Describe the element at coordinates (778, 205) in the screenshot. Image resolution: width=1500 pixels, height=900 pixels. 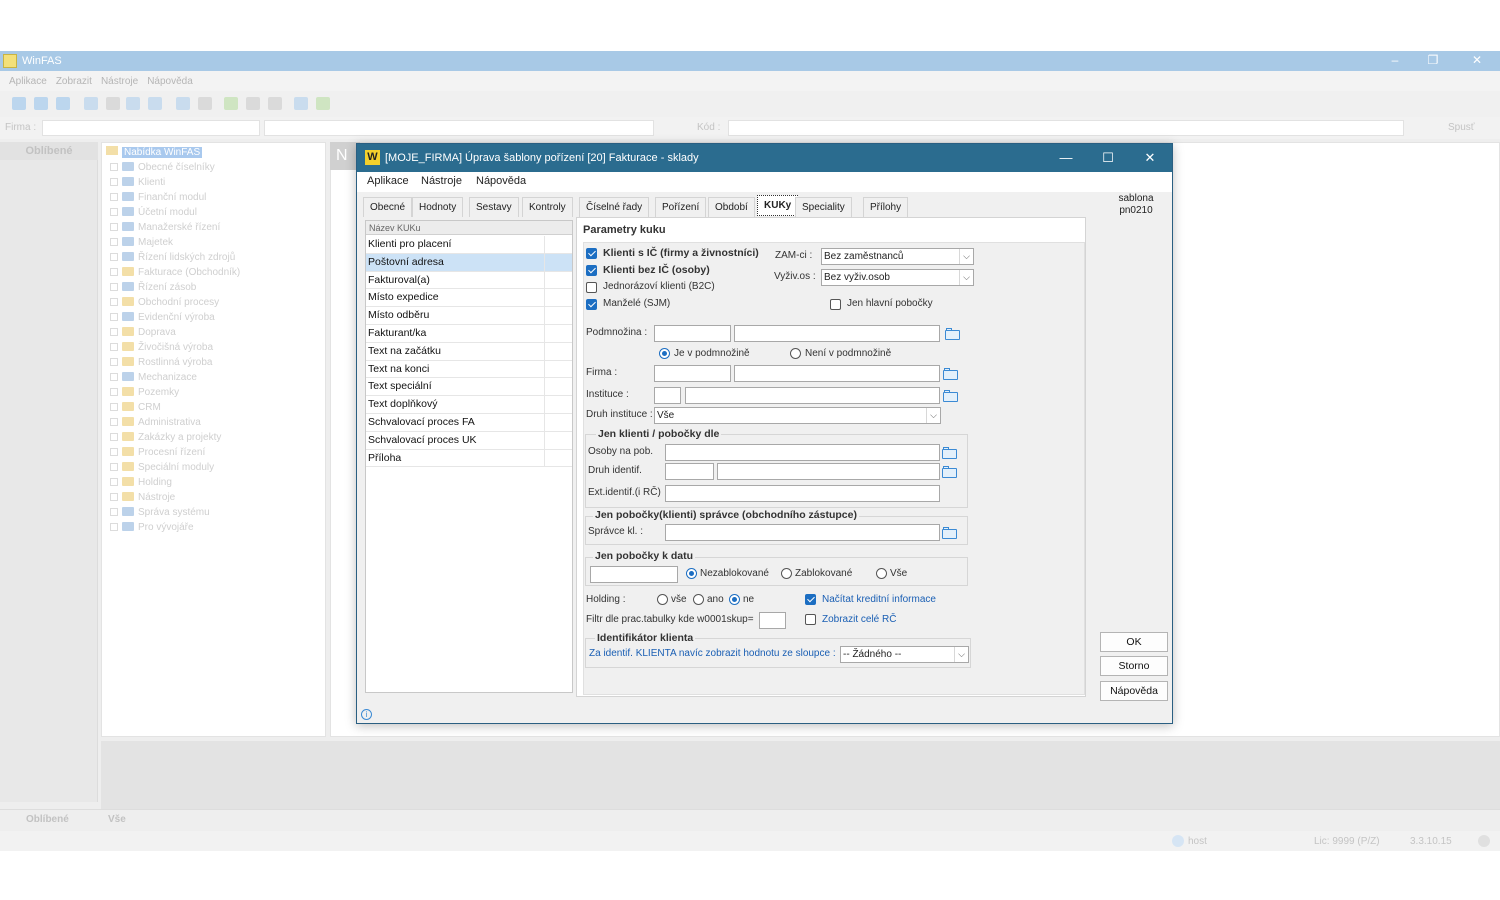
I see `tab-kuky: KUKy` at that location.